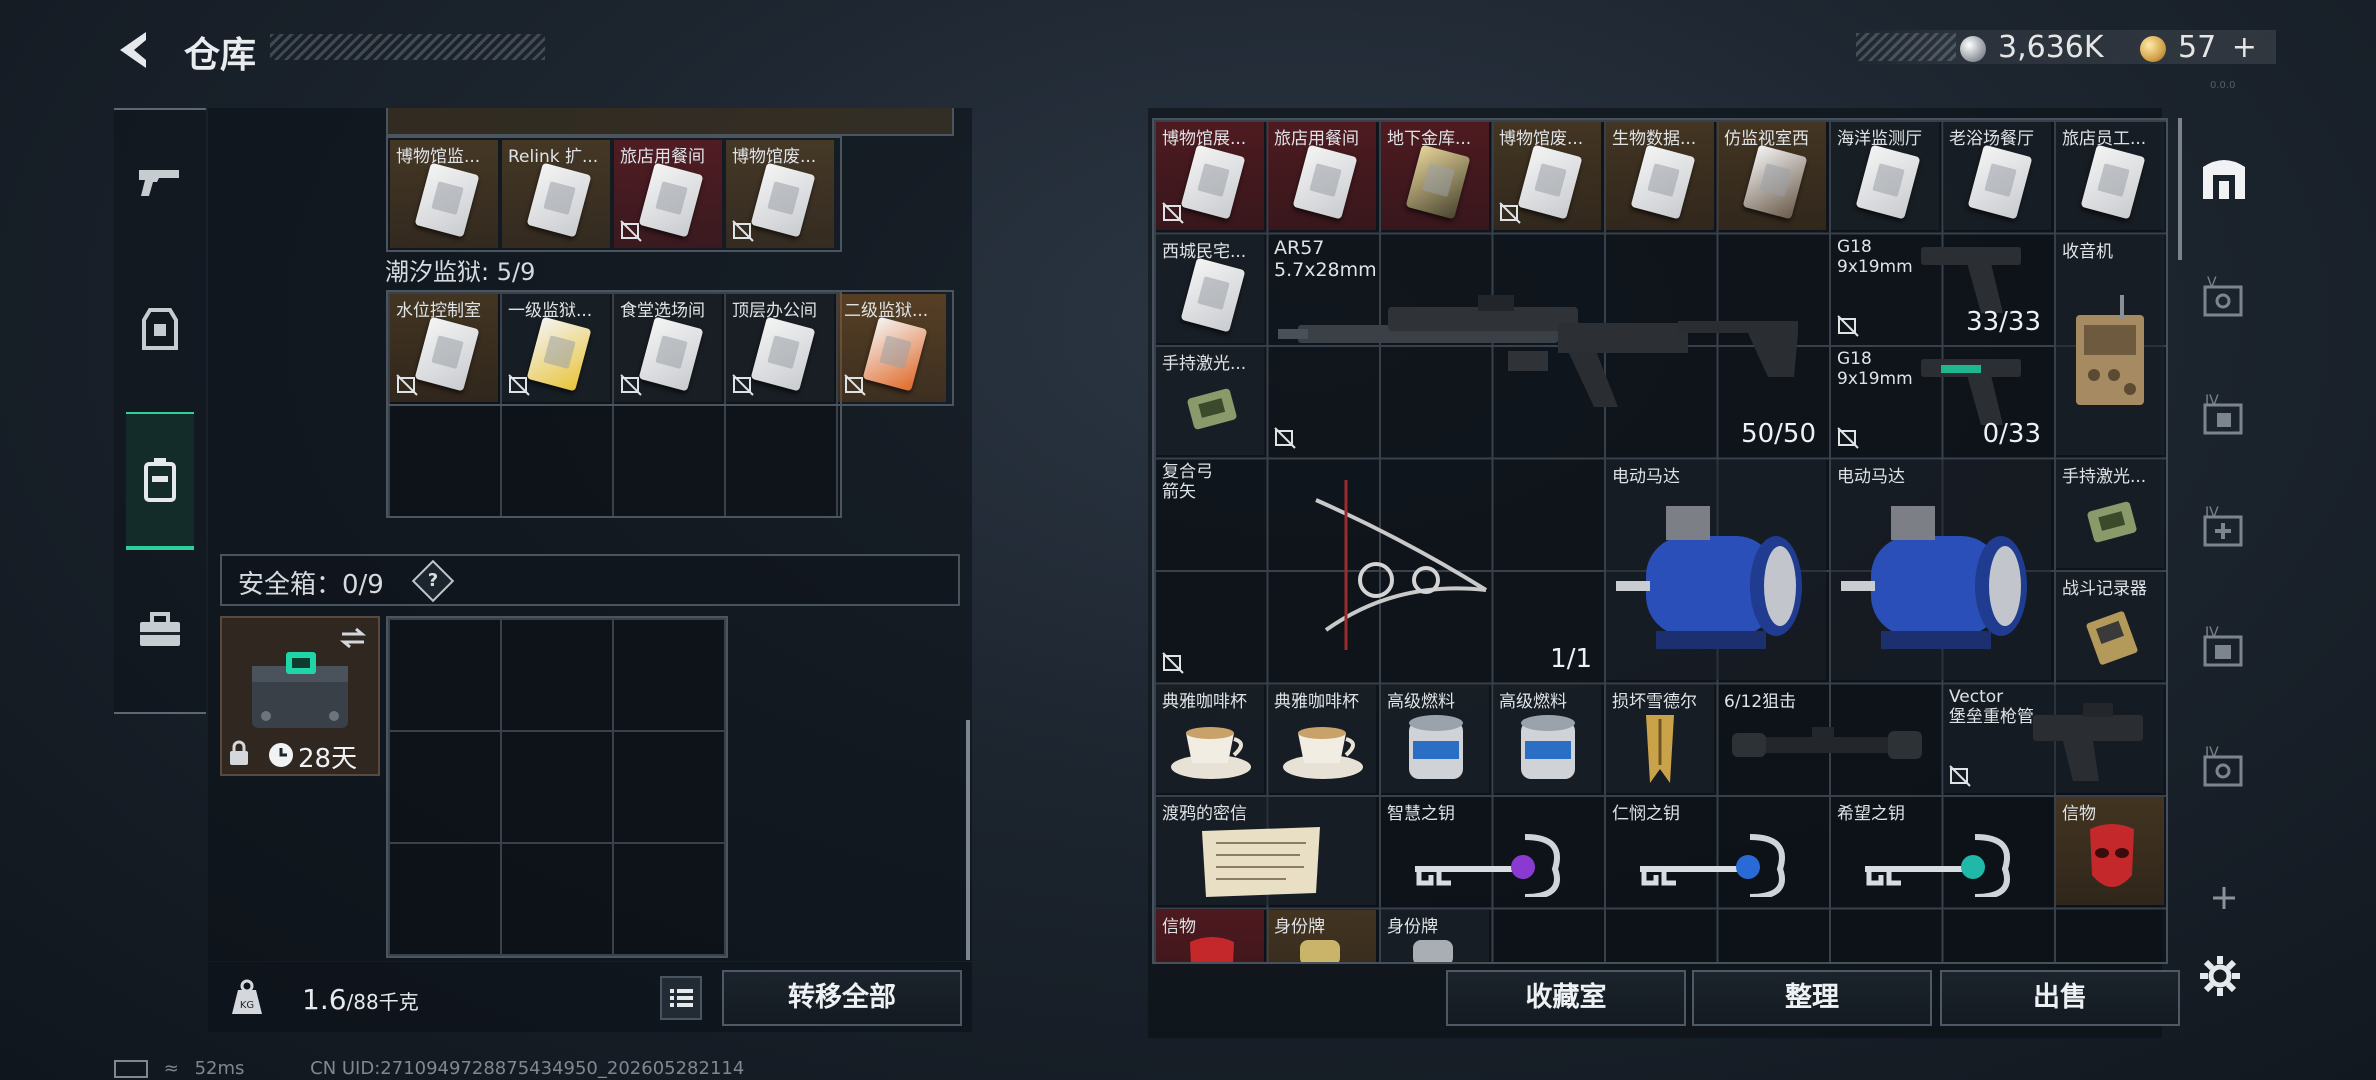 The height and width of the screenshot is (1080, 2376). Describe the element at coordinates (1991, 717) in the screenshot. I see `weapon-part: 堡垒重枪管` at that location.